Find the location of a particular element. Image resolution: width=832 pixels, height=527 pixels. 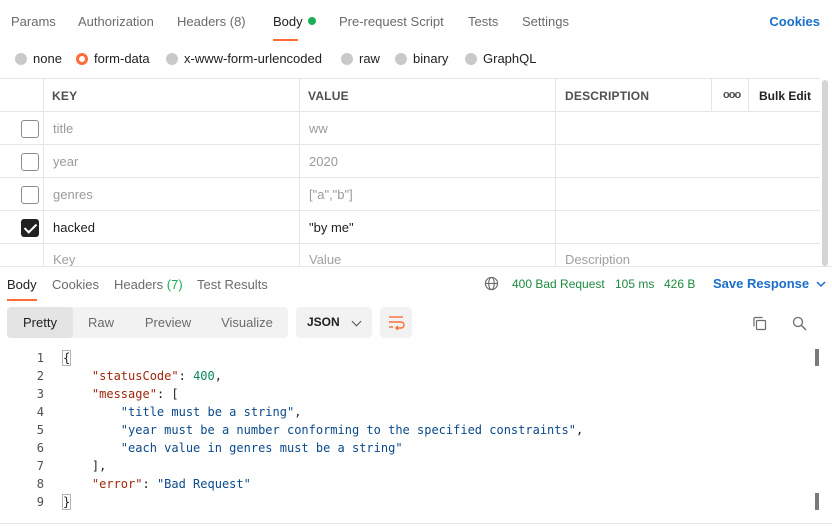

new-value-input: Value is located at coordinates (325, 259).